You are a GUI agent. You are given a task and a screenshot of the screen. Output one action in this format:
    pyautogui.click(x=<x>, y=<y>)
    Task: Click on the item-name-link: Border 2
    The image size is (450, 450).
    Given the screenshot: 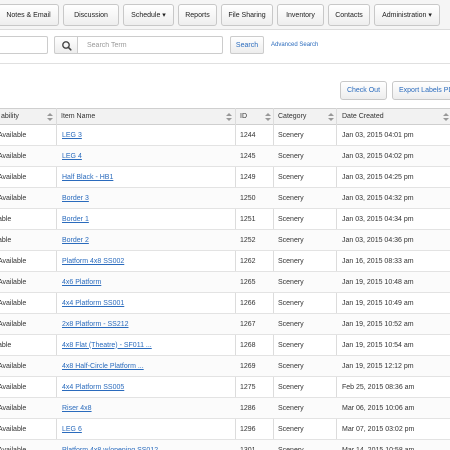 What is the action you would take?
    pyautogui.click(x=75, y=240)
    